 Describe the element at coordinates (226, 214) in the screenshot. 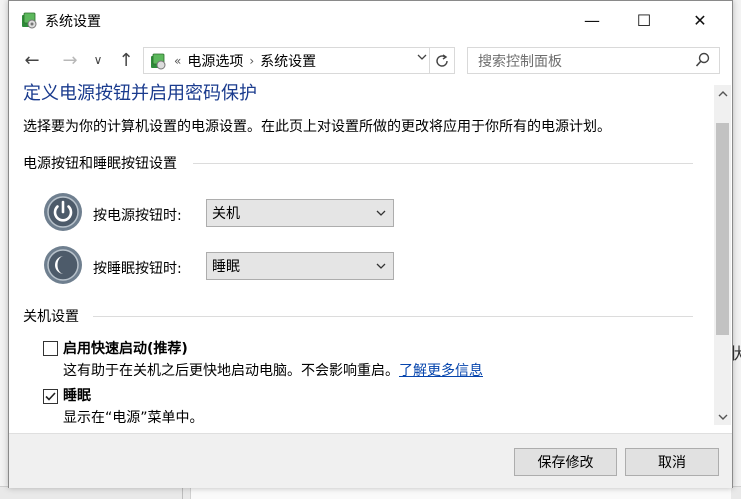

I see `power-button-selected-value: 关机` at that location.